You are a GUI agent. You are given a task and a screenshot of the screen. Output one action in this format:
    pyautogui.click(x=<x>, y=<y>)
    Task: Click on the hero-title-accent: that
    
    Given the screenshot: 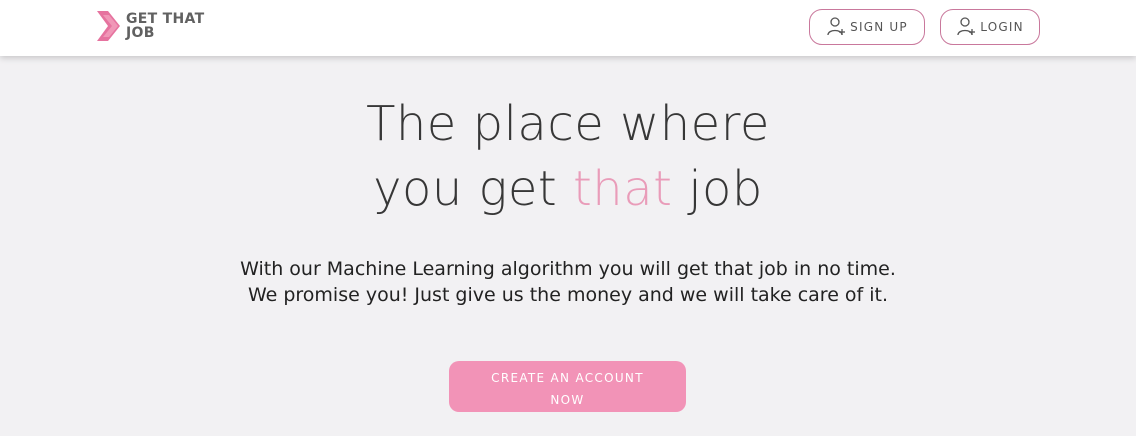 What is the action you would take?
    pyautogui.click(x=622, y=189)
    